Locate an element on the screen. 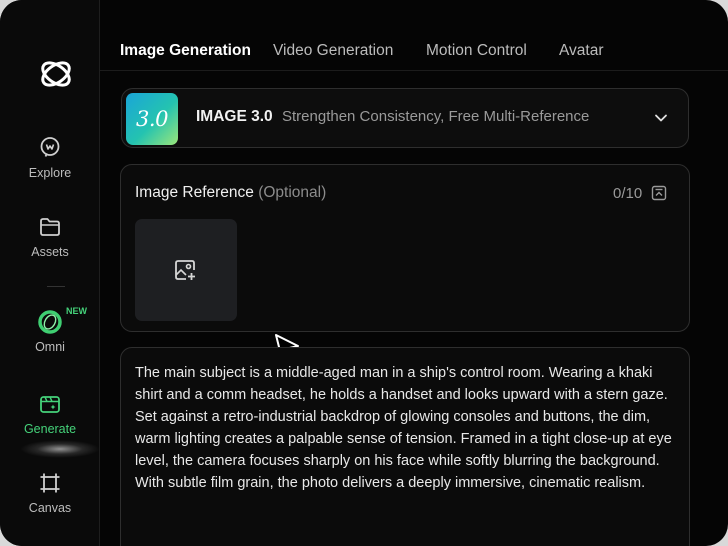 This screenshot has height=546, width=728. app-logo-icon is located at coordinates (56, 74).